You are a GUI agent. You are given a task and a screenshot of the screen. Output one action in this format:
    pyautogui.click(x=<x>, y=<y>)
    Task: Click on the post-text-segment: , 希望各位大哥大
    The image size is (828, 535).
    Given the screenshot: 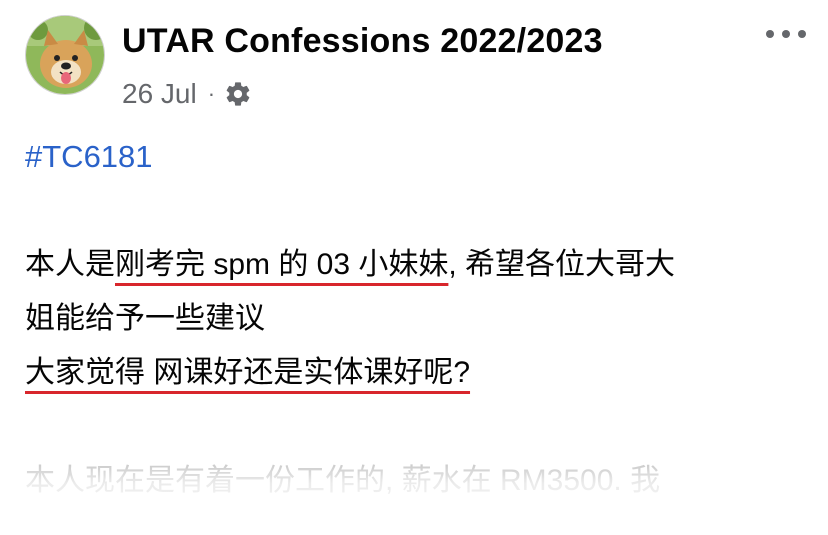 What is the action you would take?
    pyautogui.click(x=562, y=264)
    